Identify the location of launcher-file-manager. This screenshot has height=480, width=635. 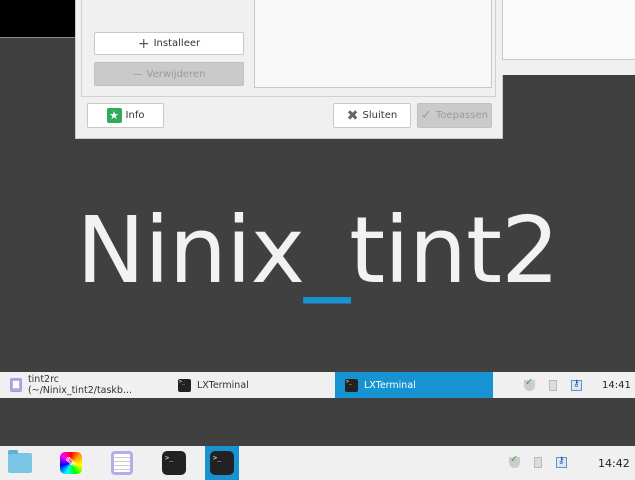
(20, 463).